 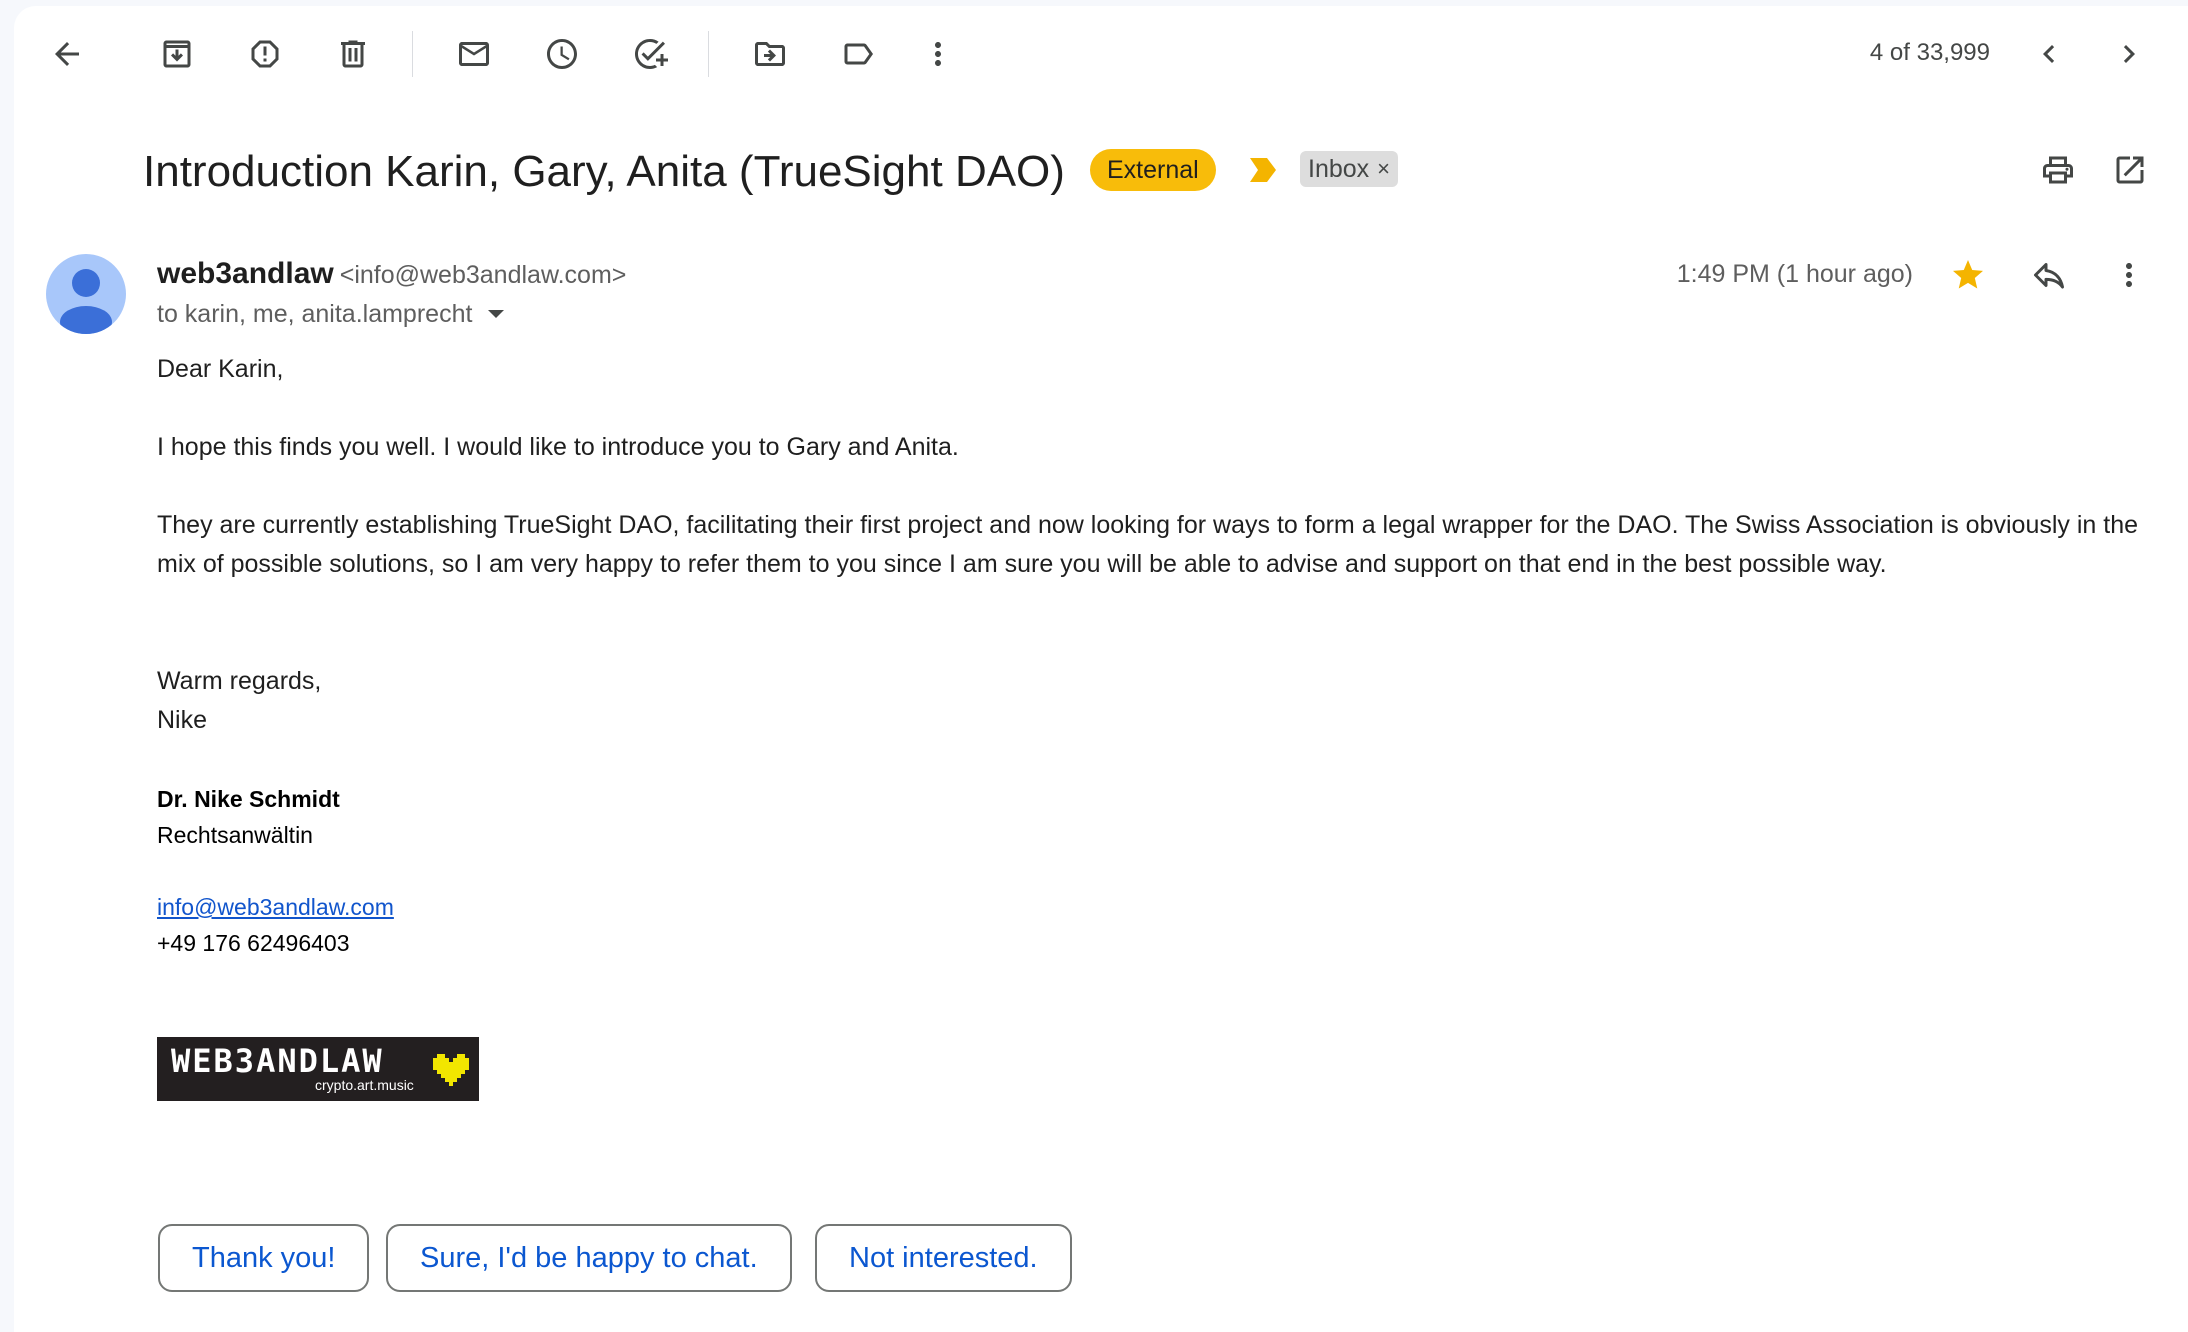 I want to click on report-spam-button, so click(x=265, y=54).